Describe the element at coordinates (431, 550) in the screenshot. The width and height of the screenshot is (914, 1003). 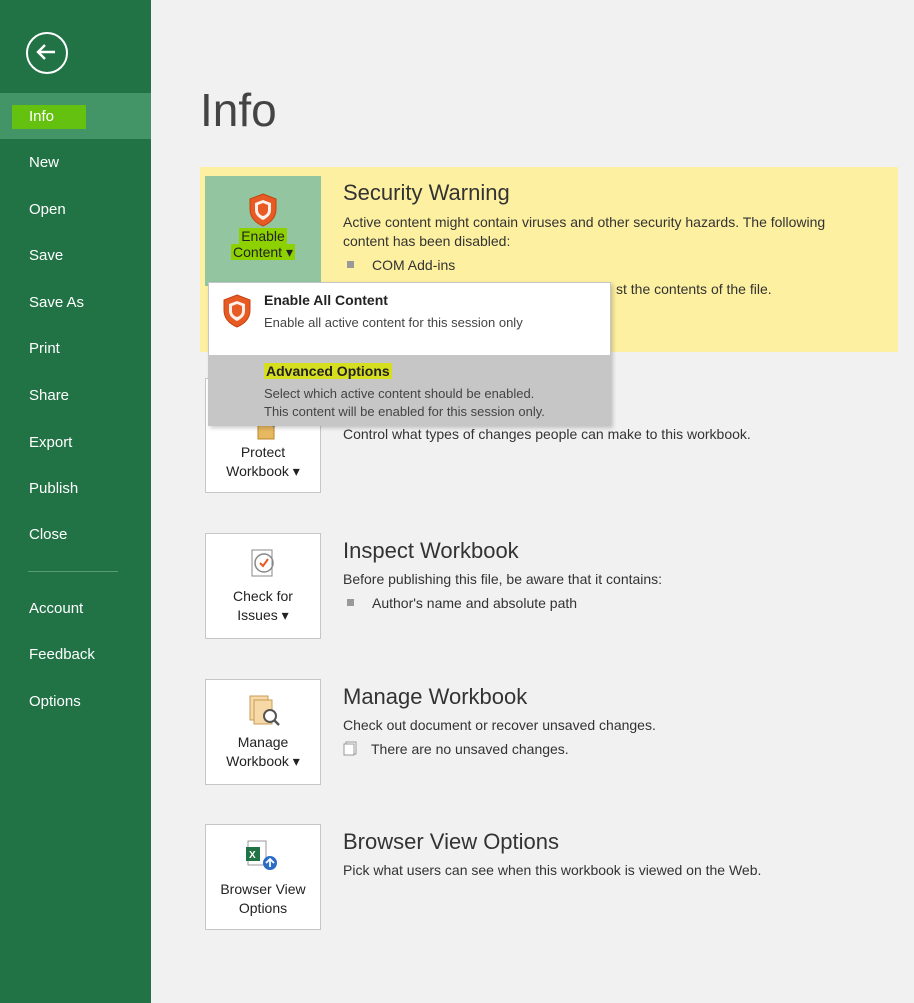
I see `inspect-workbook-title: Inspect Workbook` at that location.